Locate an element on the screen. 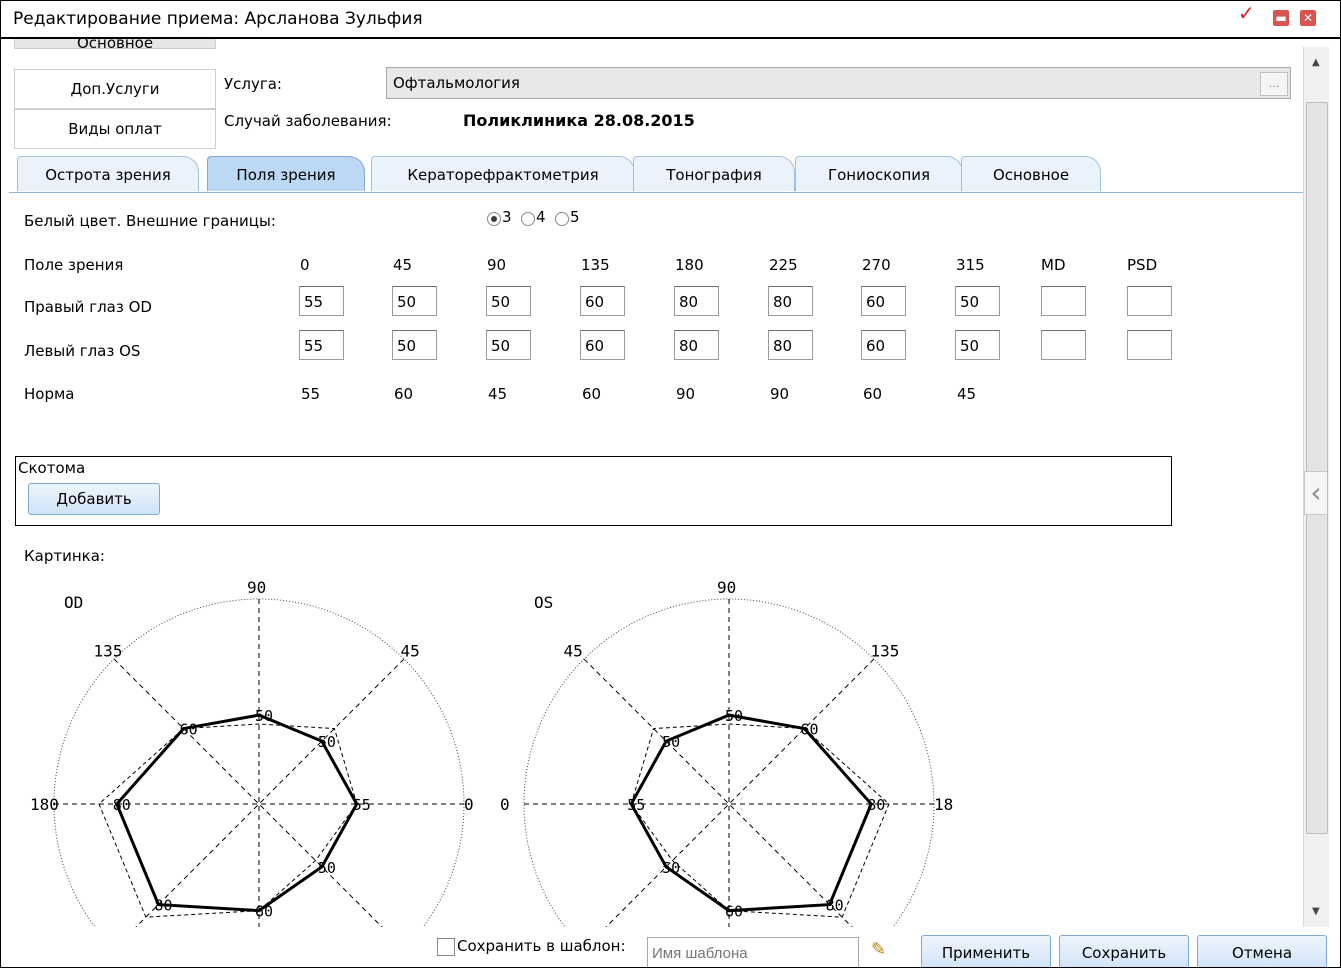  left-eye-input: 55 is located at coordinates (321, 345).